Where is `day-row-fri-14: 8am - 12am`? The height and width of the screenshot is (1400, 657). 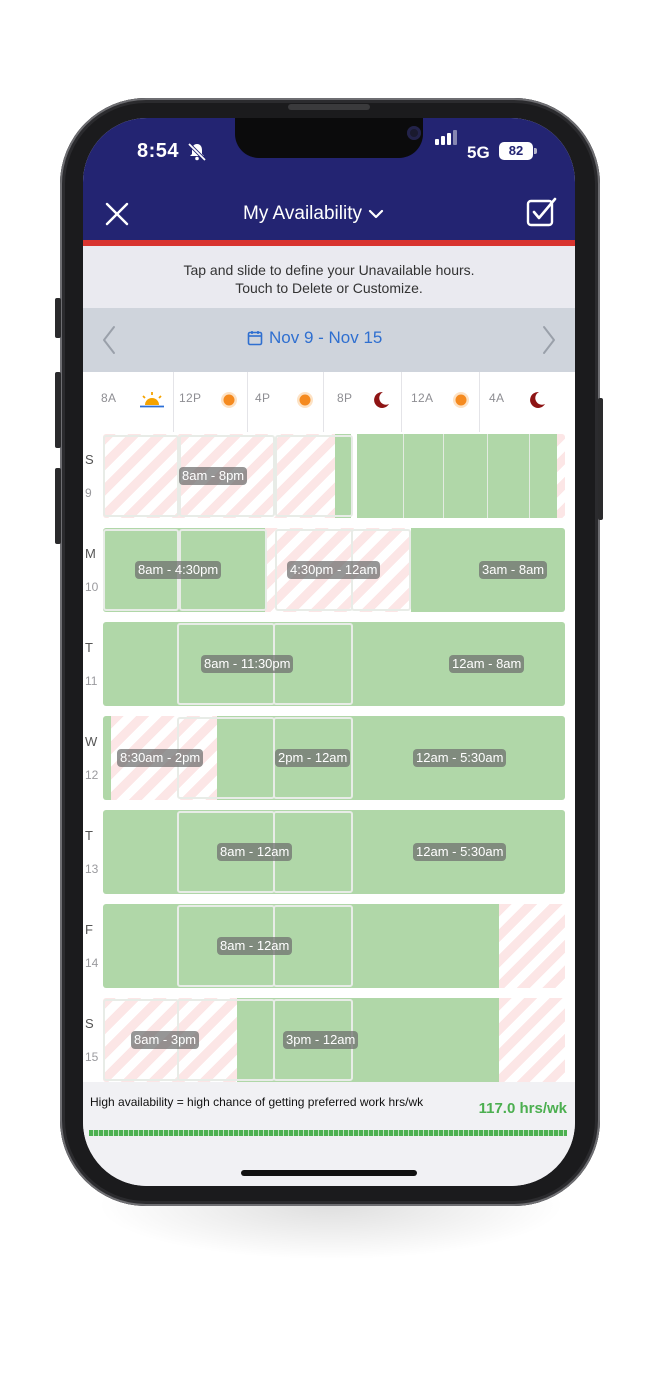 day-row-fri-14: 8am - 12am is located at coordinates (334, 946).